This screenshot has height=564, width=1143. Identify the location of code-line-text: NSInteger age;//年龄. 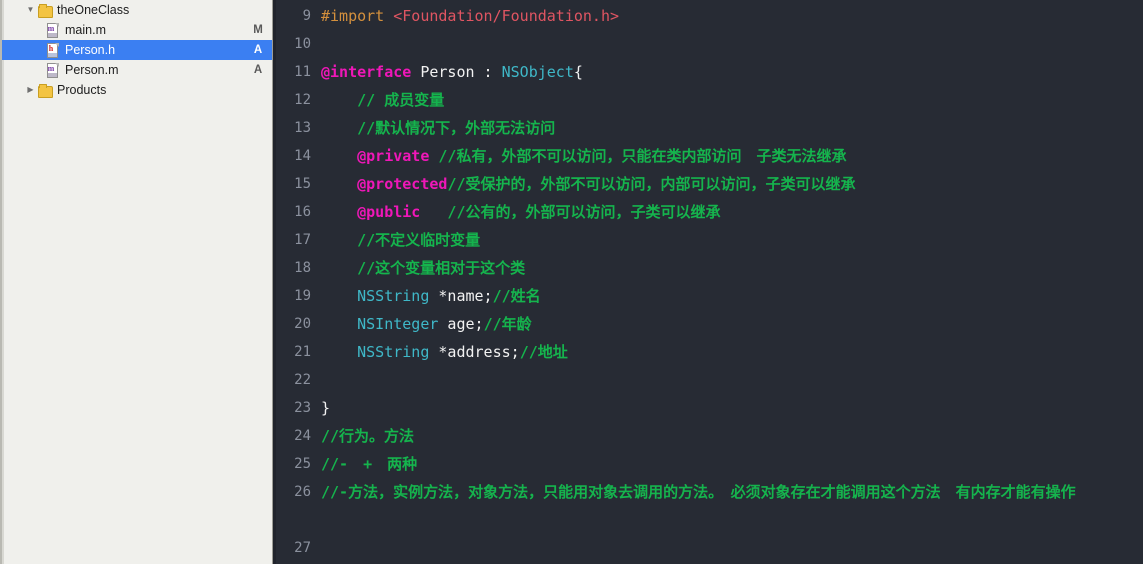
(732, 324).